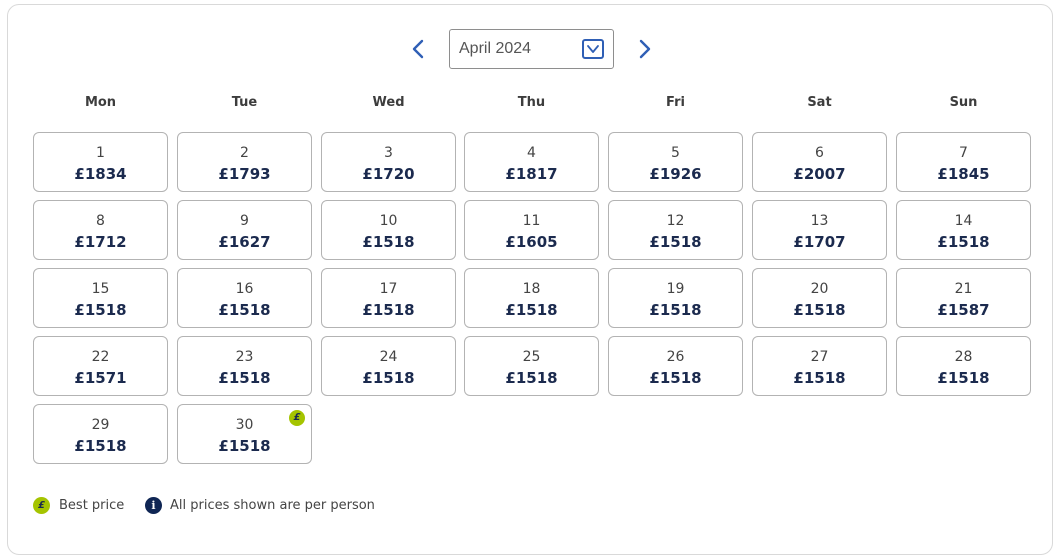 This screenshot has width=1057, height=559. What do you see at coordinates (100, 357) in the screenshot?
I see `day-number: 22` at bounding box center [100, 357].